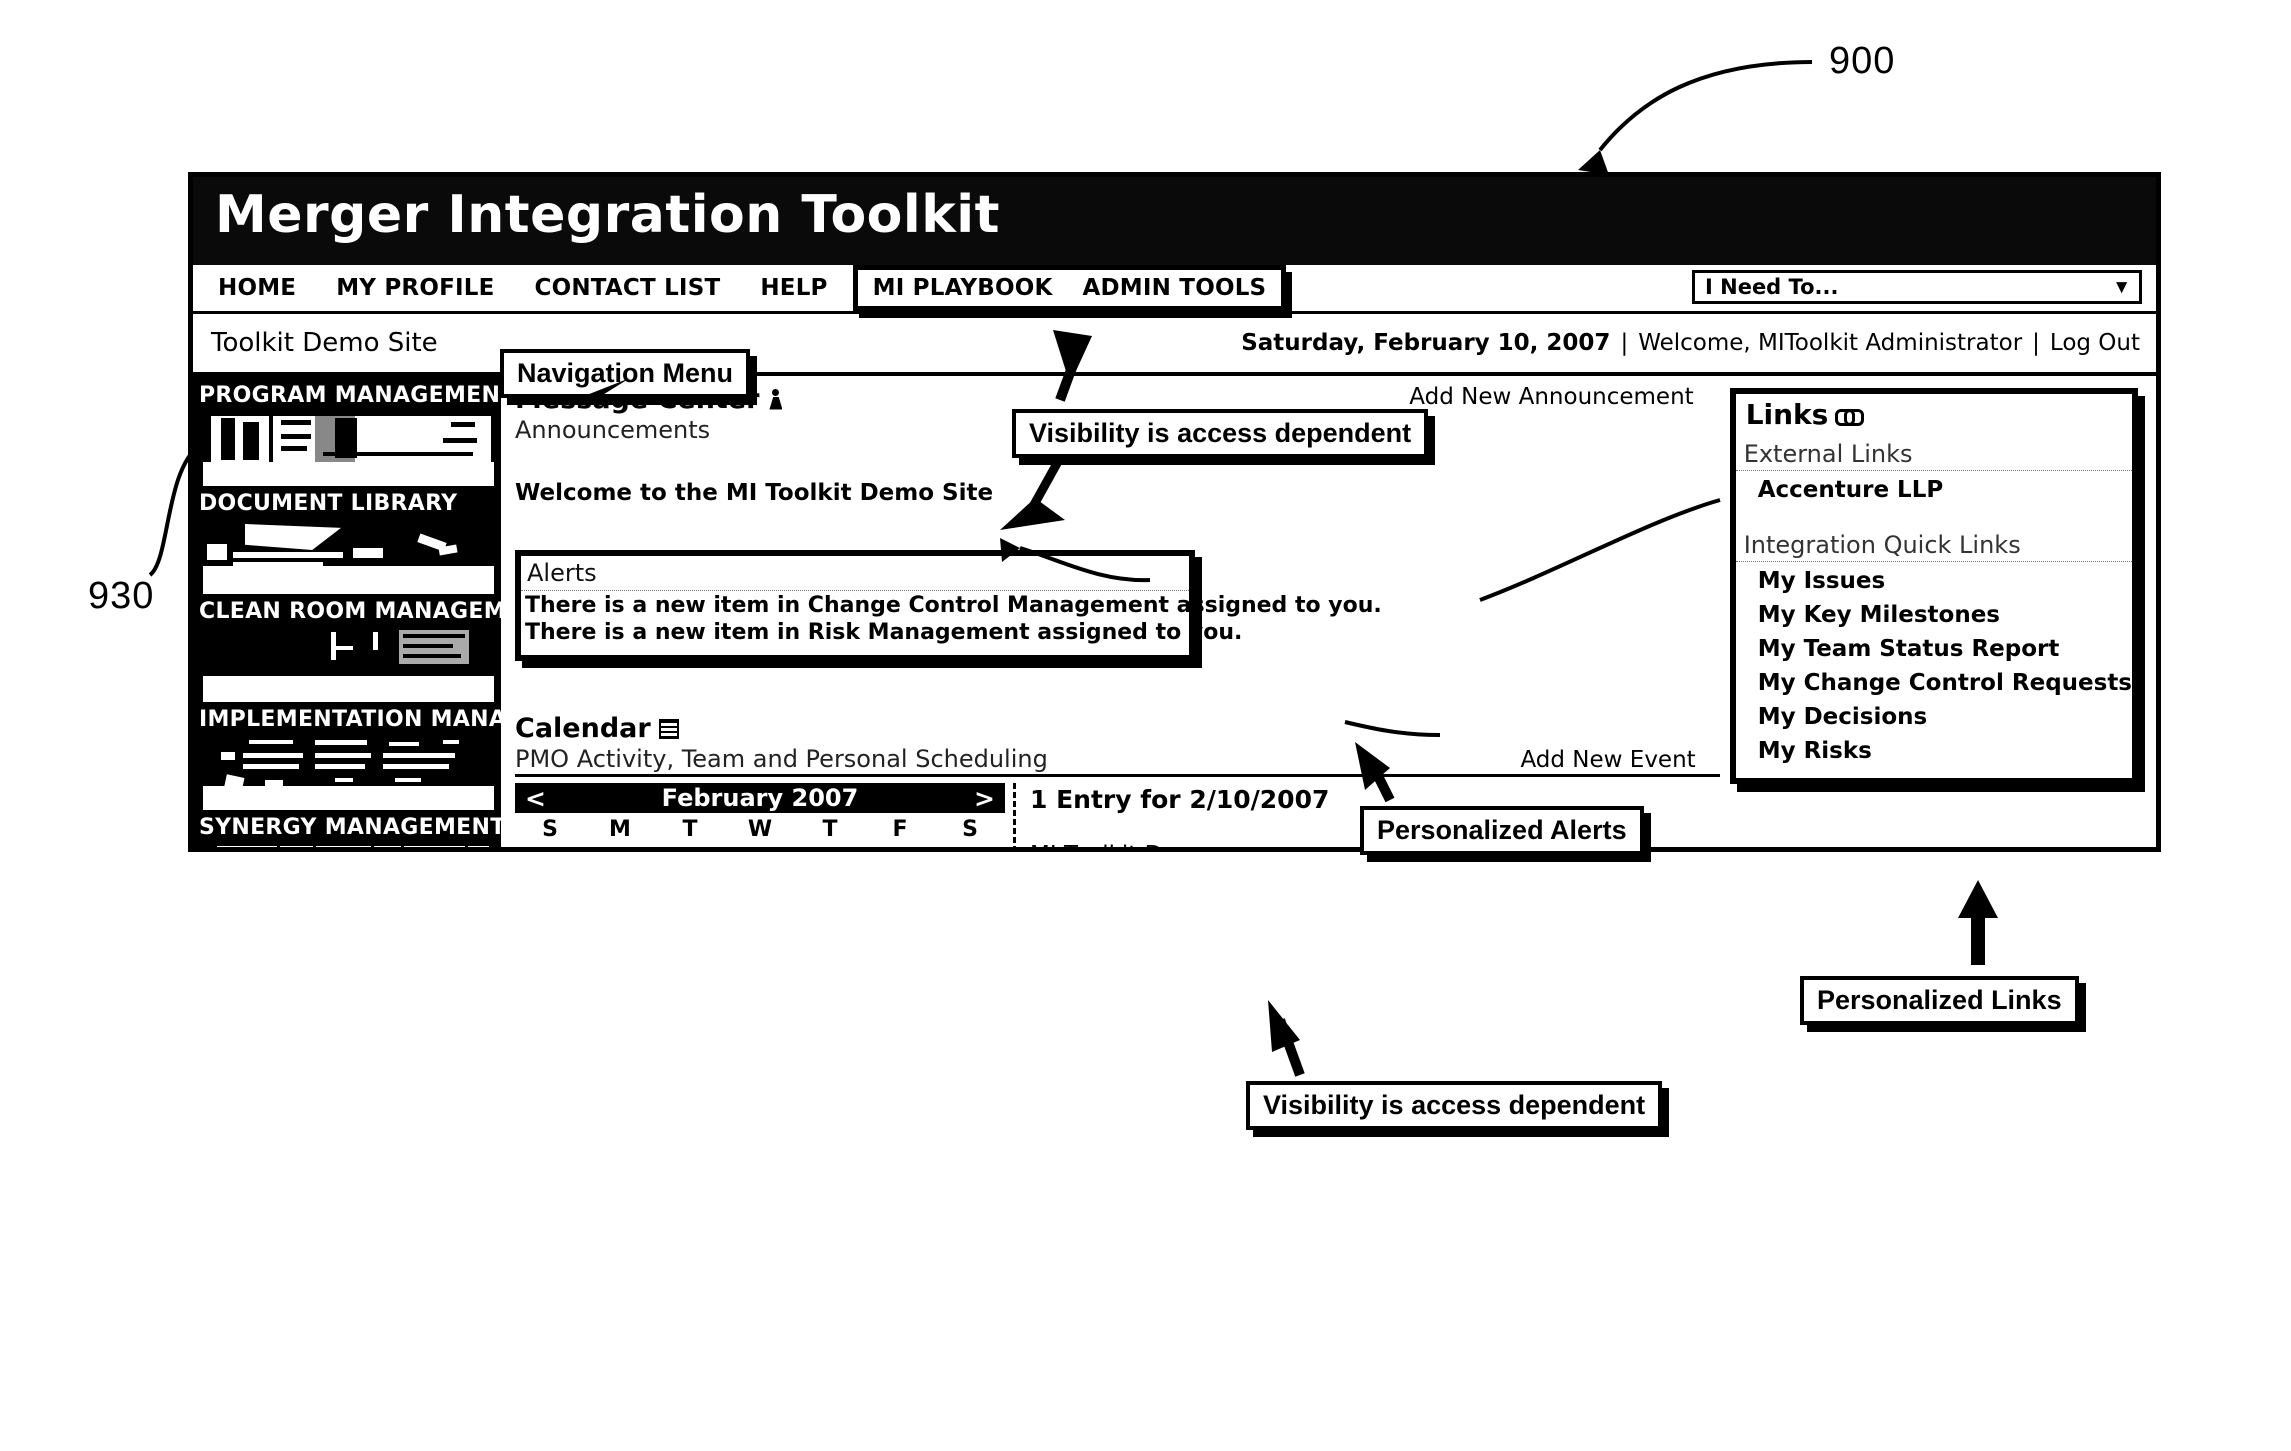 The width and height of the screenshot is (2291, 1451). I want to click on calendar-header: Calendar, so click(1117, 728).